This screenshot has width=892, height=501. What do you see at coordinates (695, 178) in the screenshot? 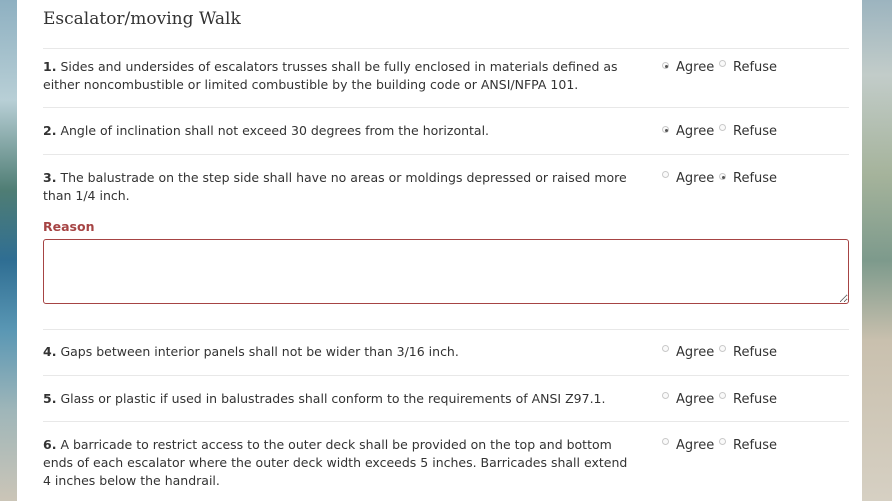
I see `question-3-agree-label: Agree` at bounding box center [695, 178].